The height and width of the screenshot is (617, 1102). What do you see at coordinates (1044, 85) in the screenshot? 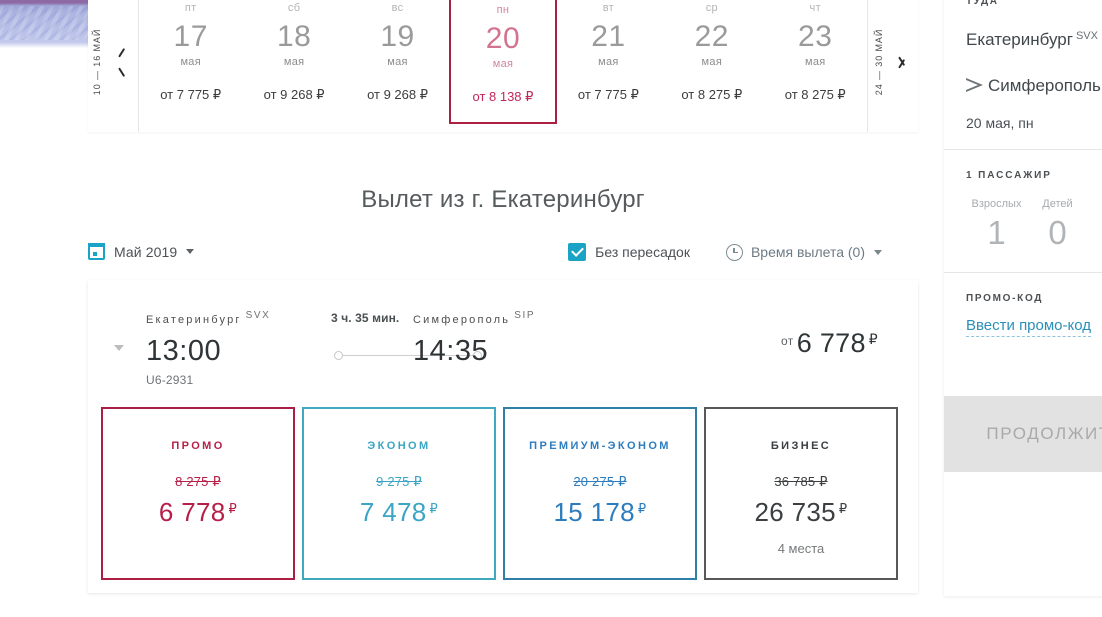
I see `trip-destination-city: Симферополь` at bounding box center [1044, 85].